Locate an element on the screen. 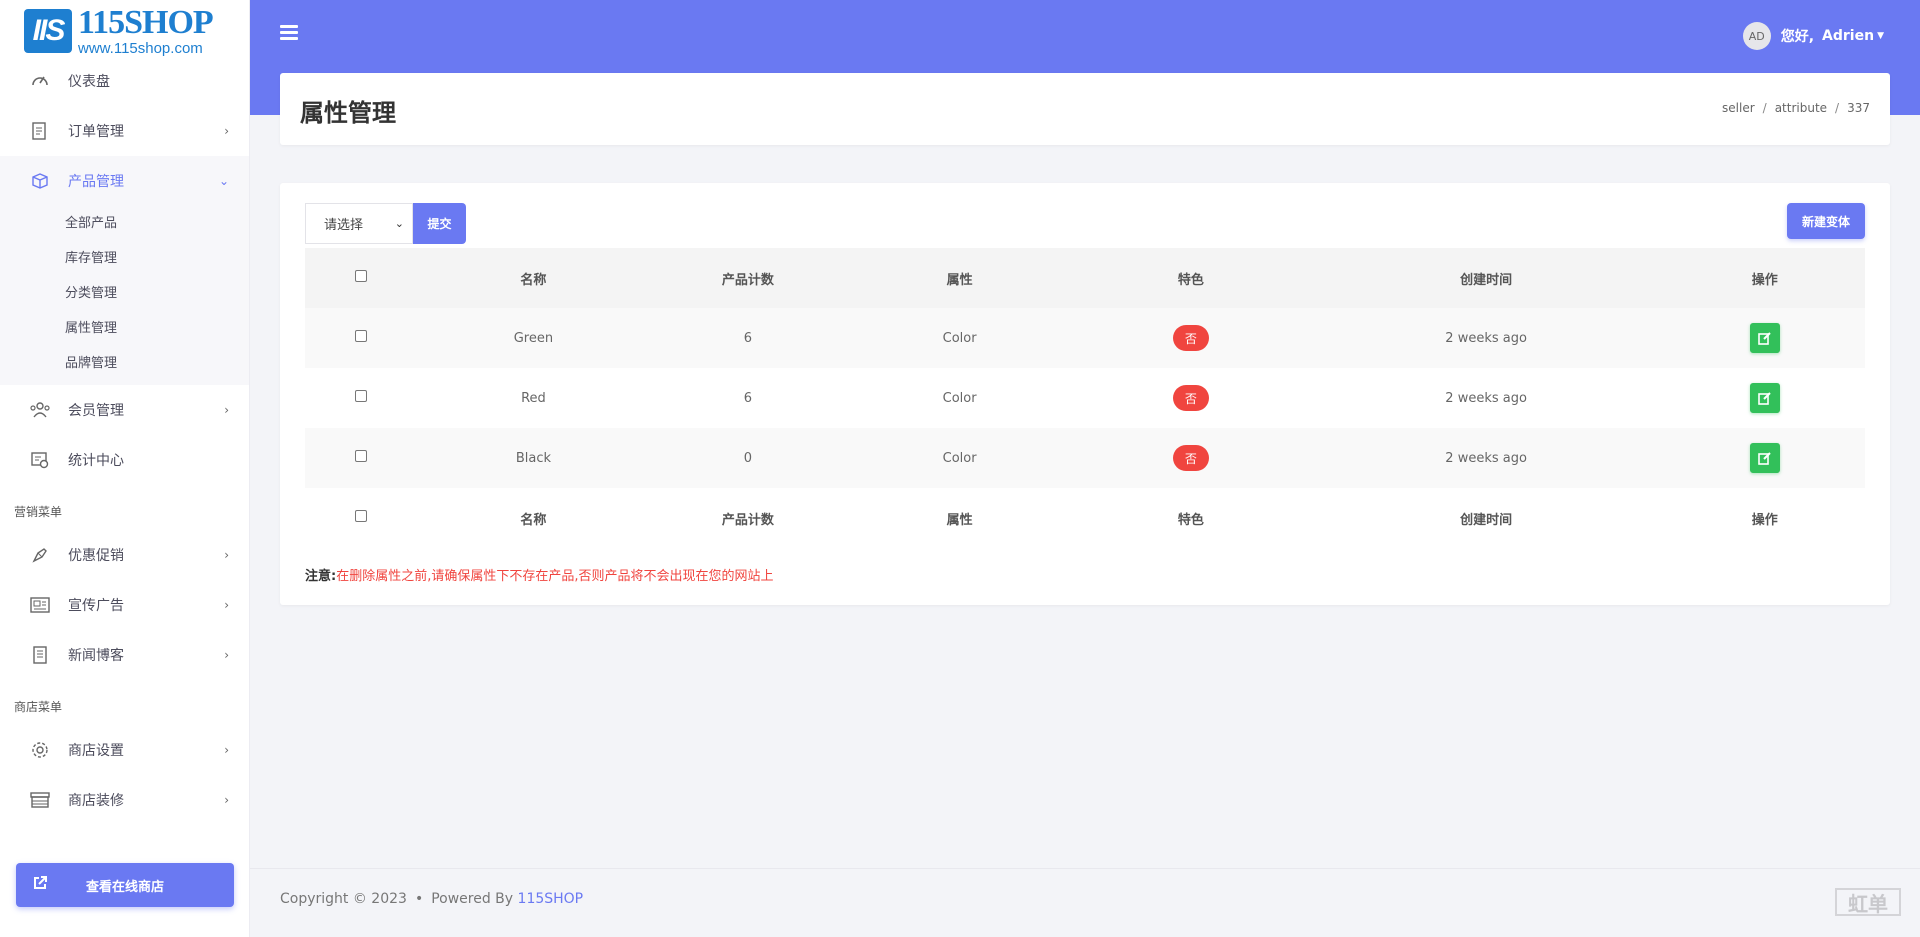 Image resolution: width=1920 pixels, height=937 pixels. sidebar-item-label: 订单管理 is located at coordinates (96, 132).